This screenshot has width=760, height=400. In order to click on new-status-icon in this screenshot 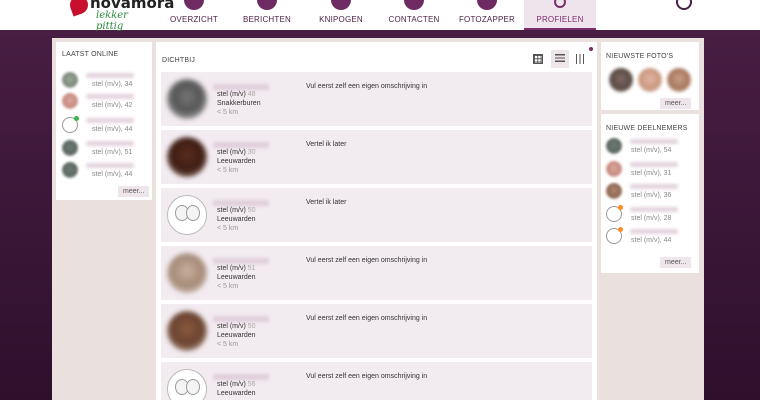, I will do `click(620, 229)`.